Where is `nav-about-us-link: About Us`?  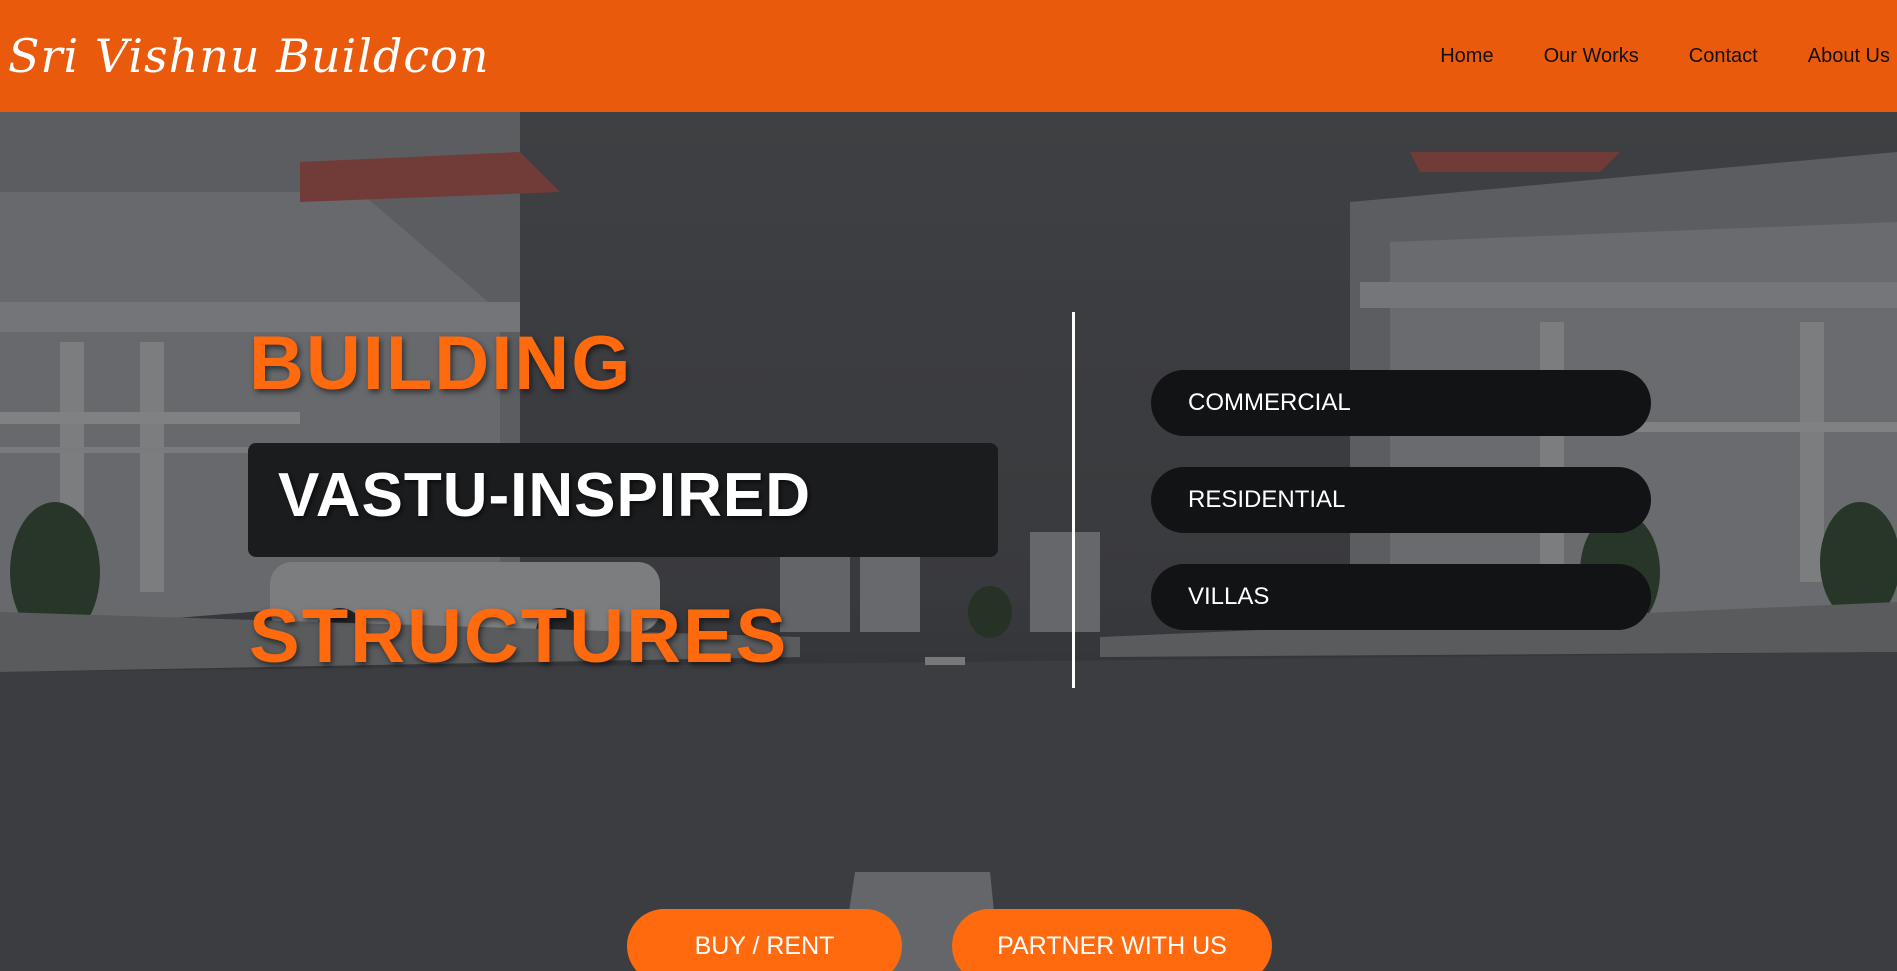
nav-about-us-link: About Us is located at coordinates (1849, 56).